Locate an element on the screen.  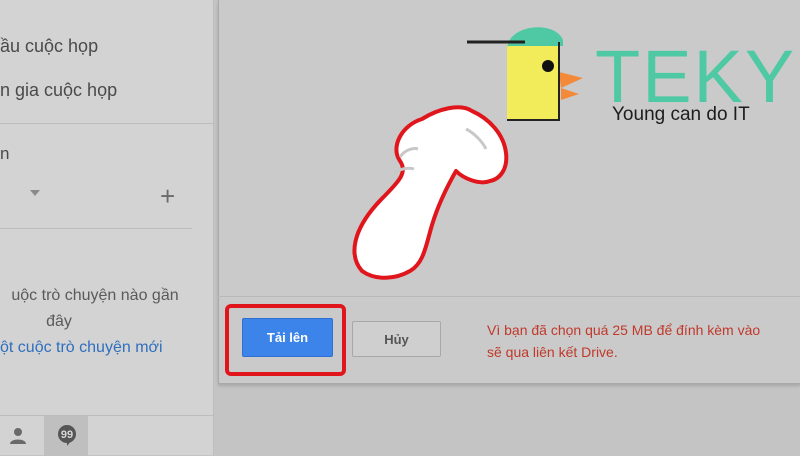
sidebar-section-heading: n is located at coordinates (5, 153).